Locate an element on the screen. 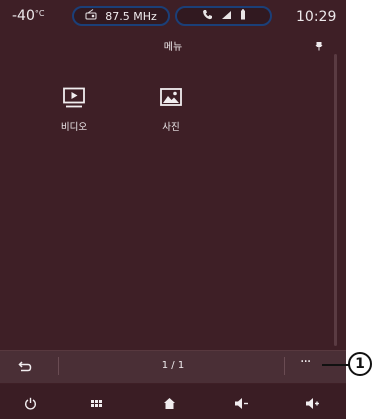  signal-strength-icon is located at coordinates (226, 16).